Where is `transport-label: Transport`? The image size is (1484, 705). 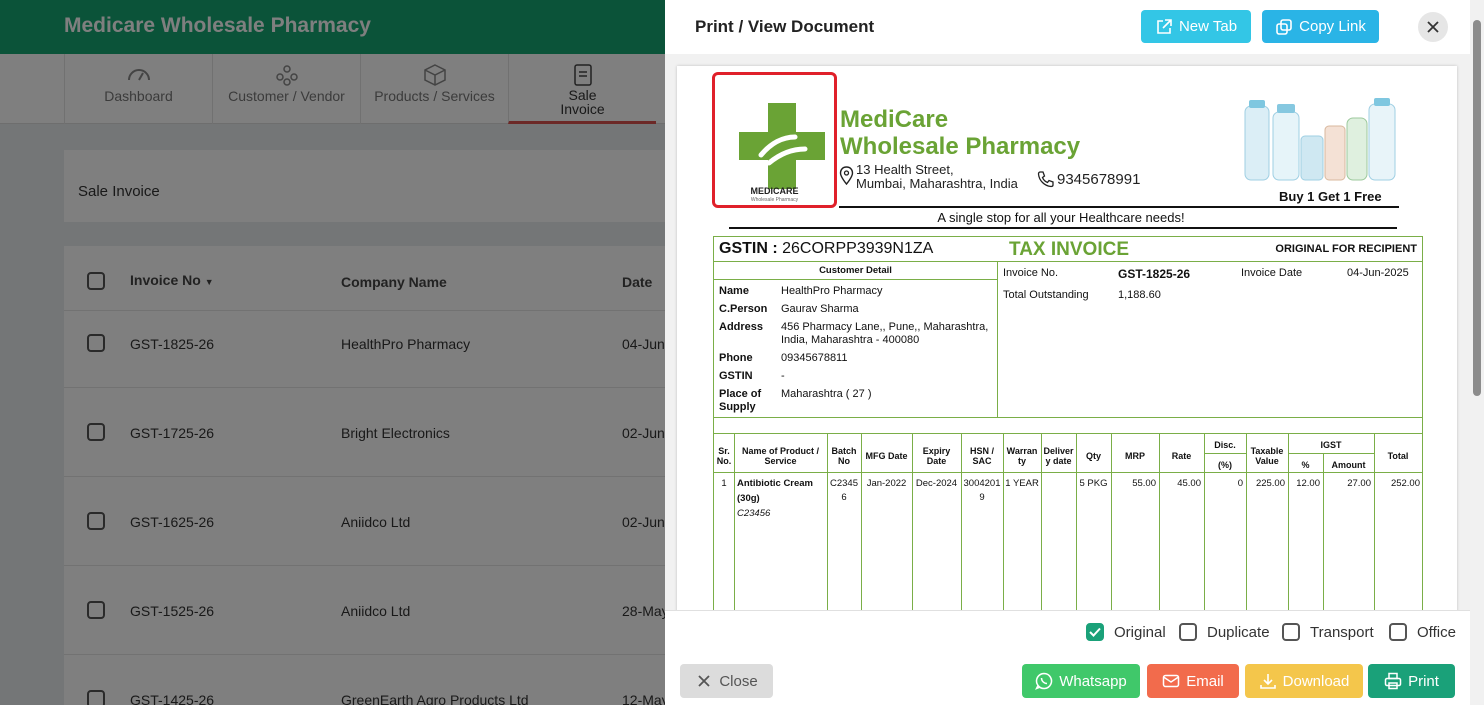 transport-label: Transport is located at coordinates (1342, 632).